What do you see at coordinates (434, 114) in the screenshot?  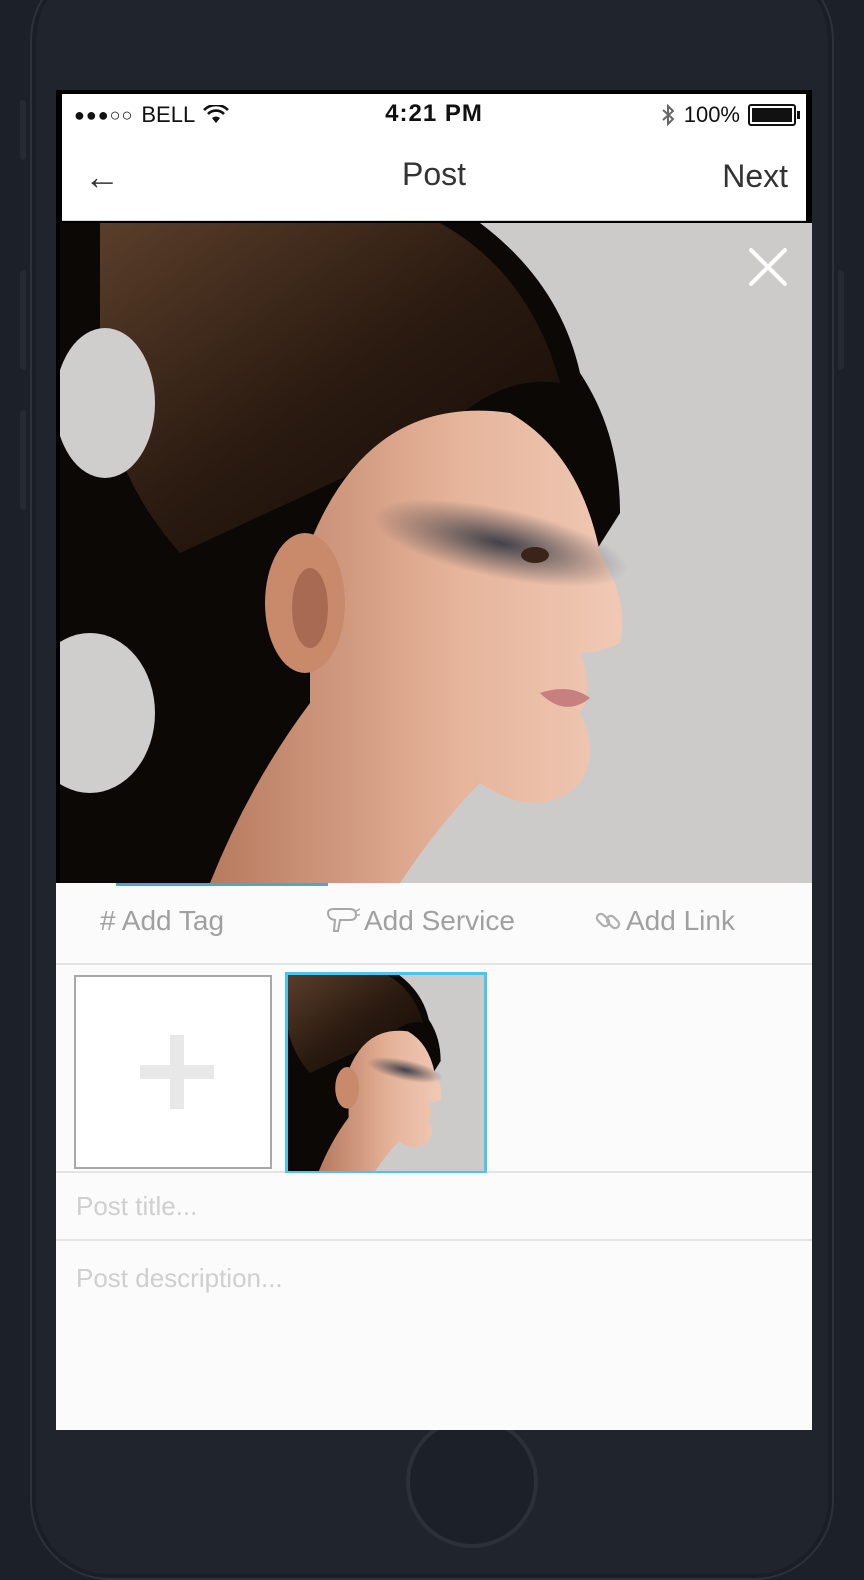 I see `status-bar: ●●●○○ BELL 4:21 PM 100%` at bounding box center [434, 114].